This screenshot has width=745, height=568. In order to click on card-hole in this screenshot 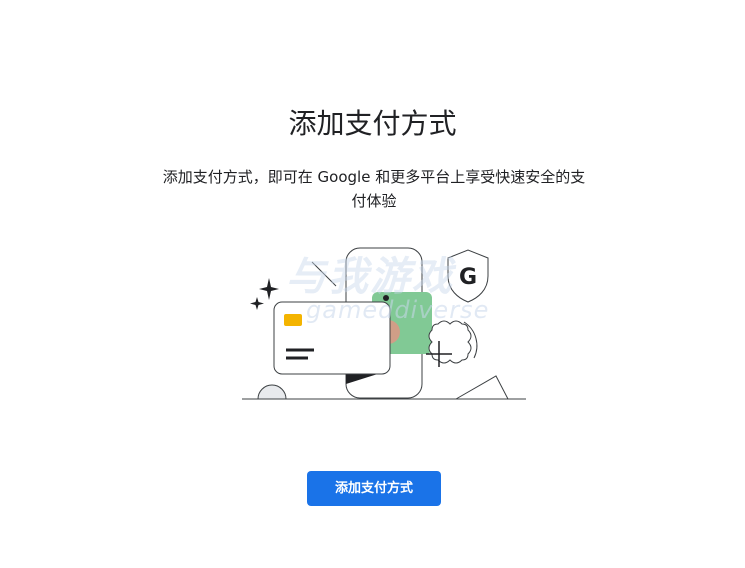, I will do `click(386, 298)`.